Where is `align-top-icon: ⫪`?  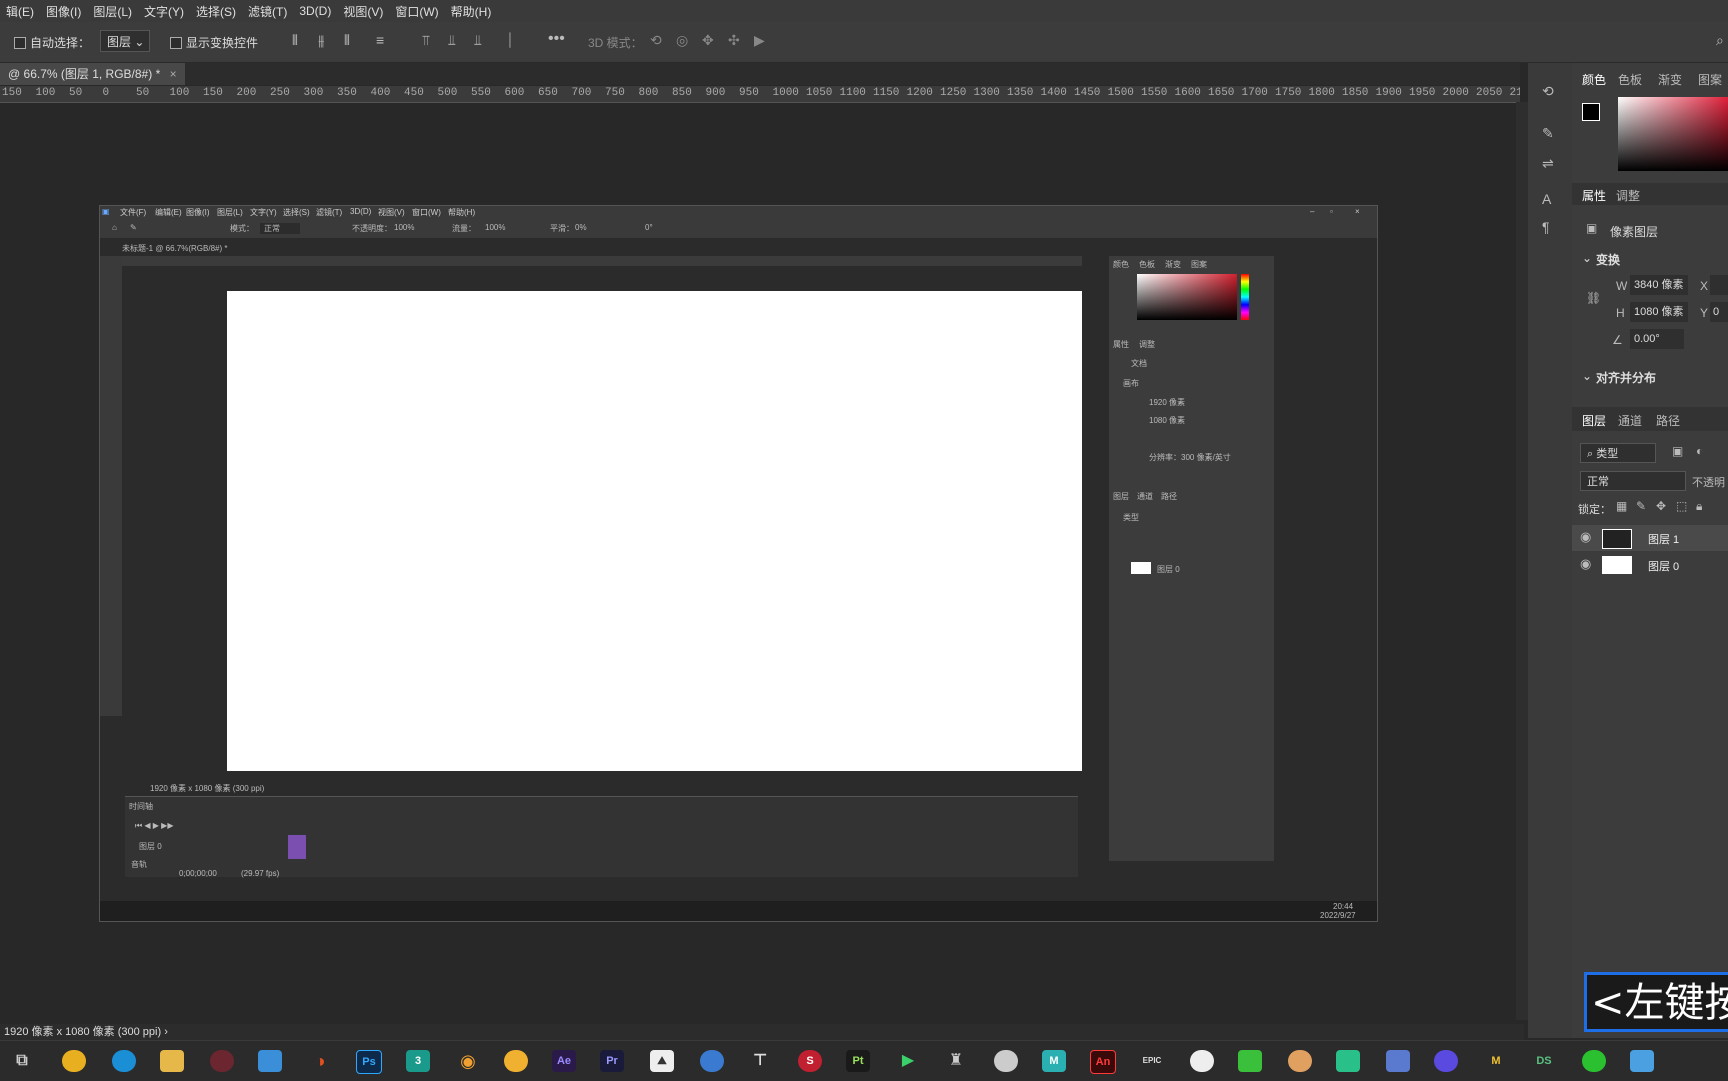
align-top-icon: ⫪ is located at coordinates (426, 40).